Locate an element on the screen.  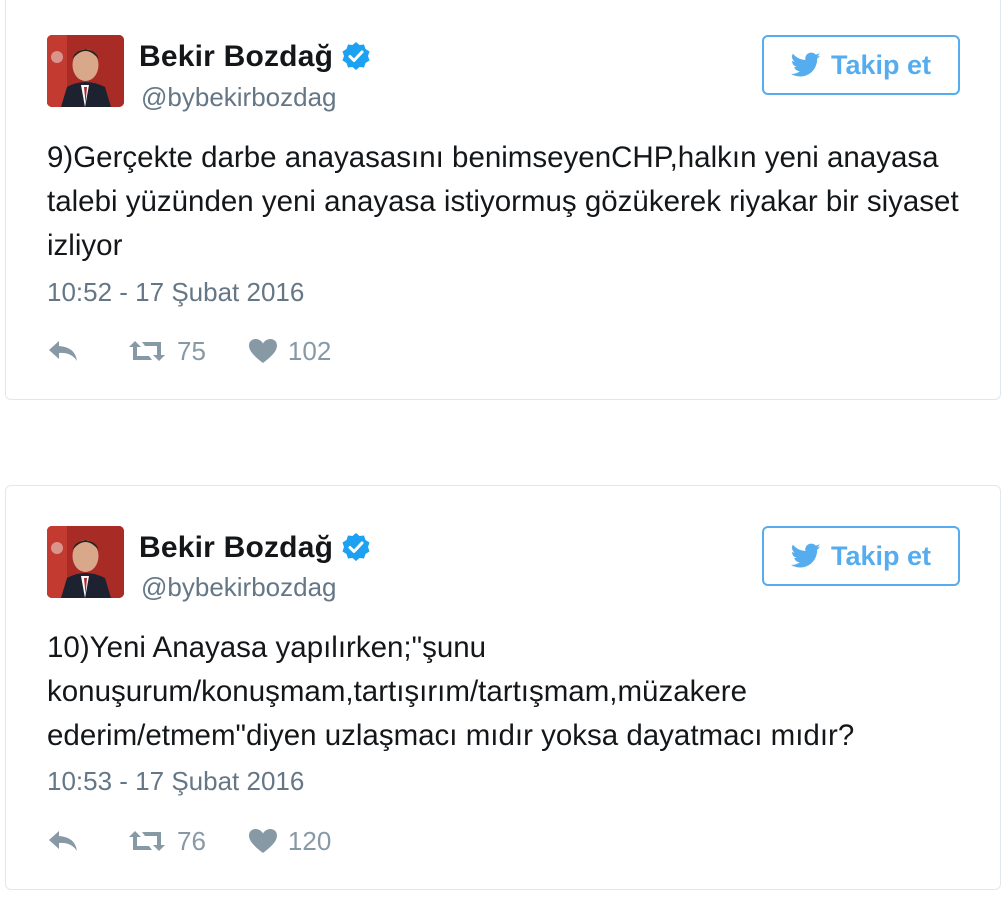
retweet-count: 75 is located at coordinates (191, 350).